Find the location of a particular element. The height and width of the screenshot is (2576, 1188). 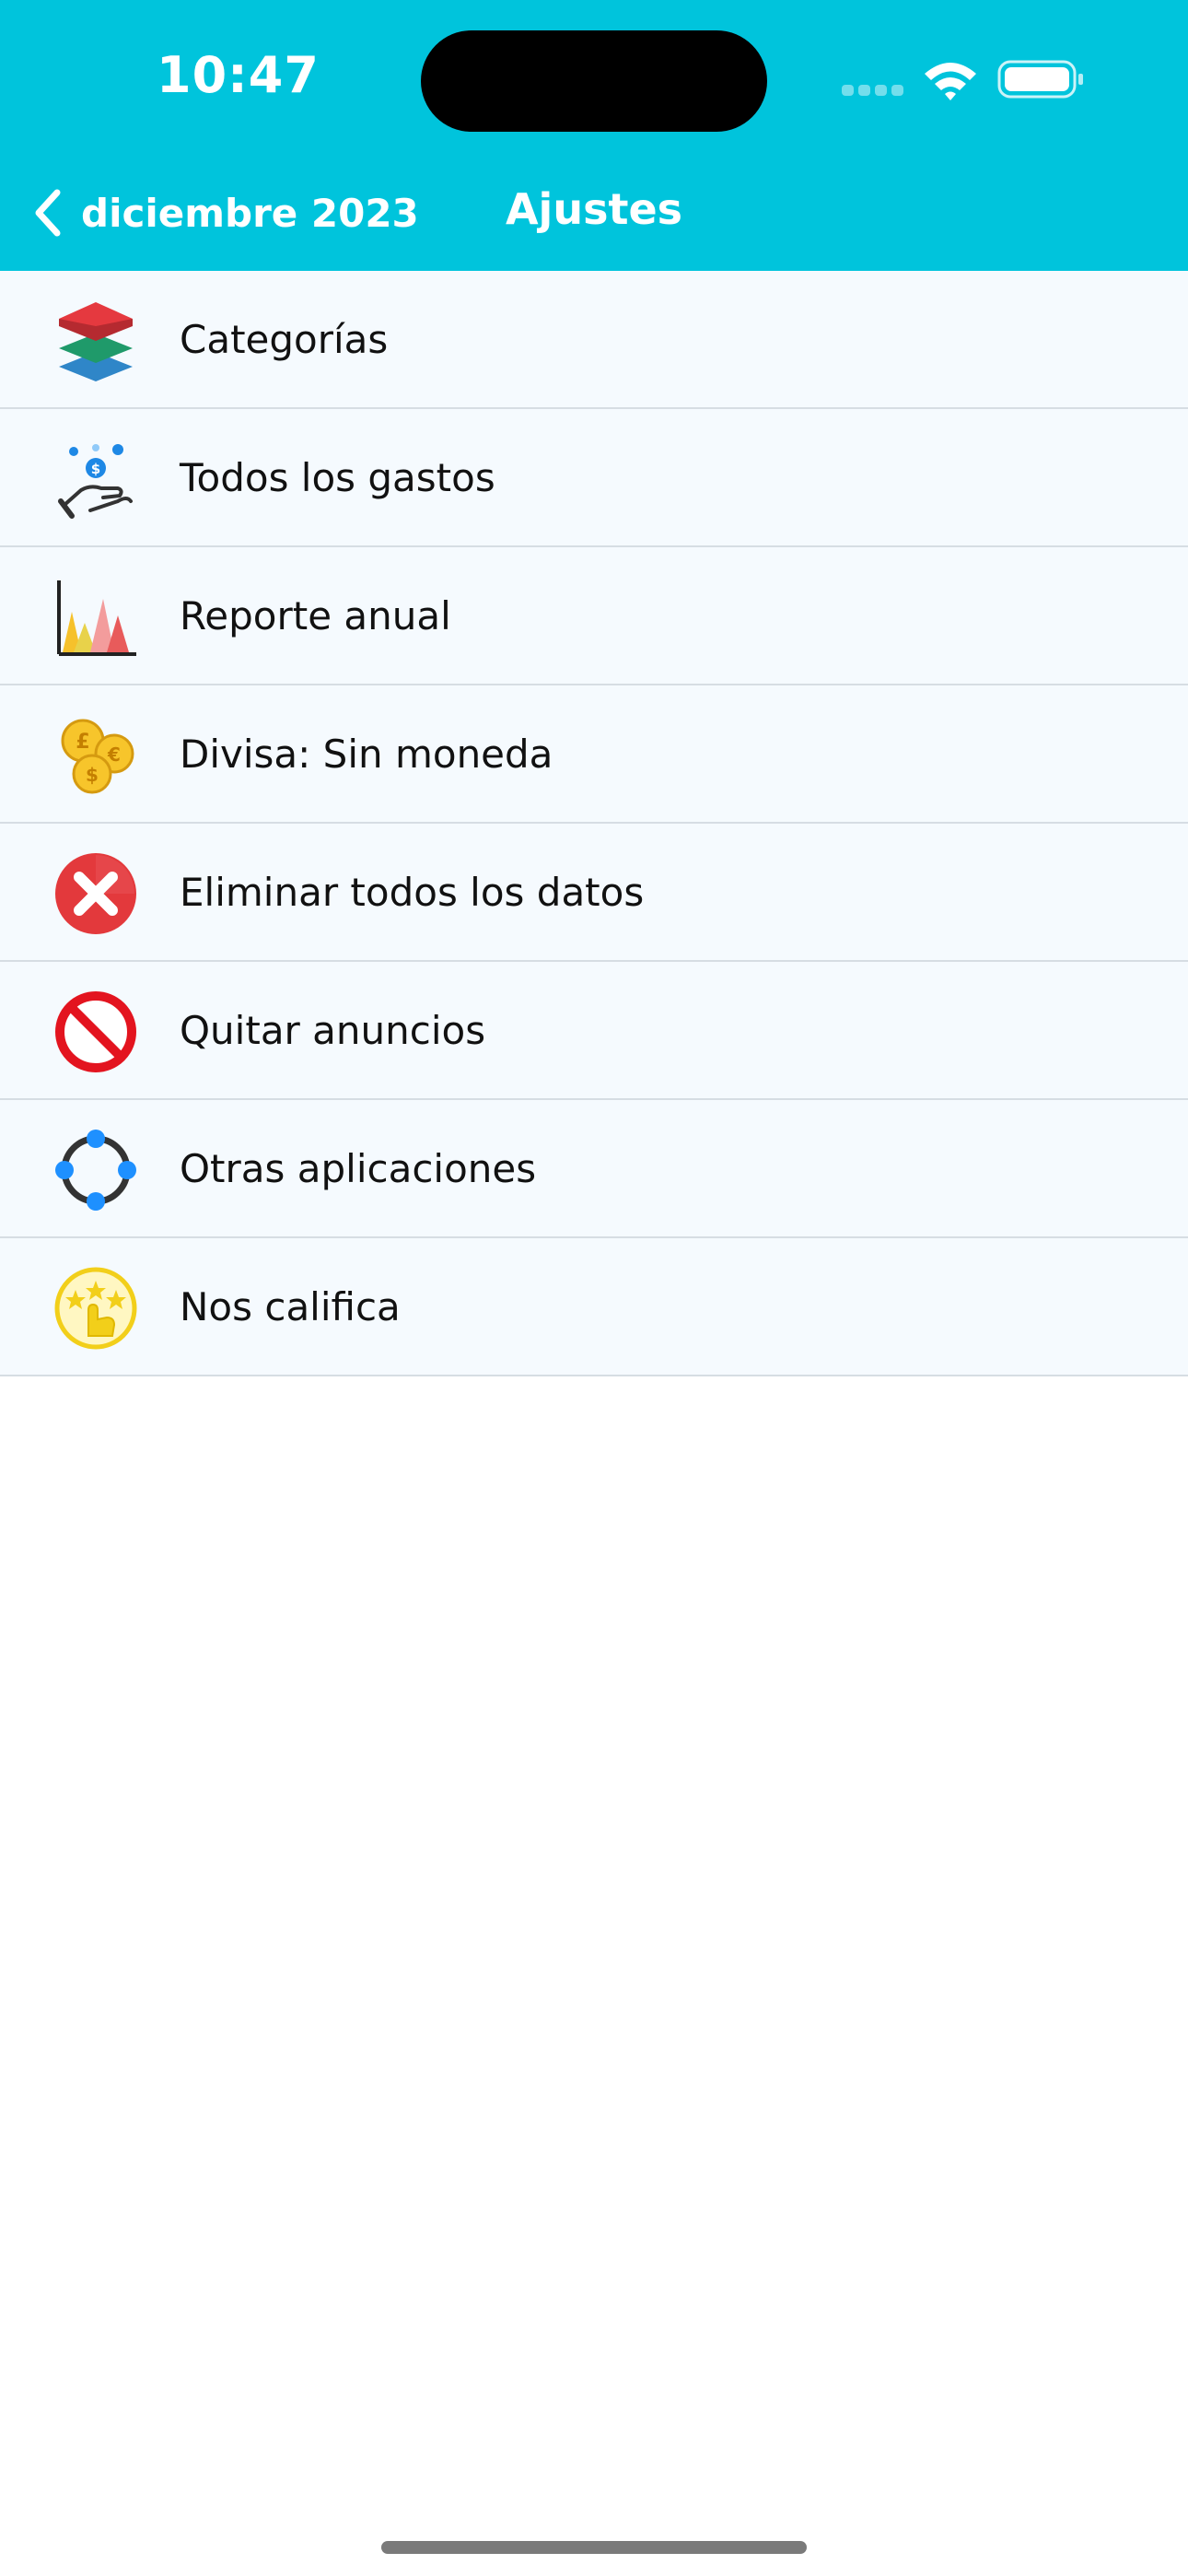

status-time: 10:47 is located at coordinates (239, 75).